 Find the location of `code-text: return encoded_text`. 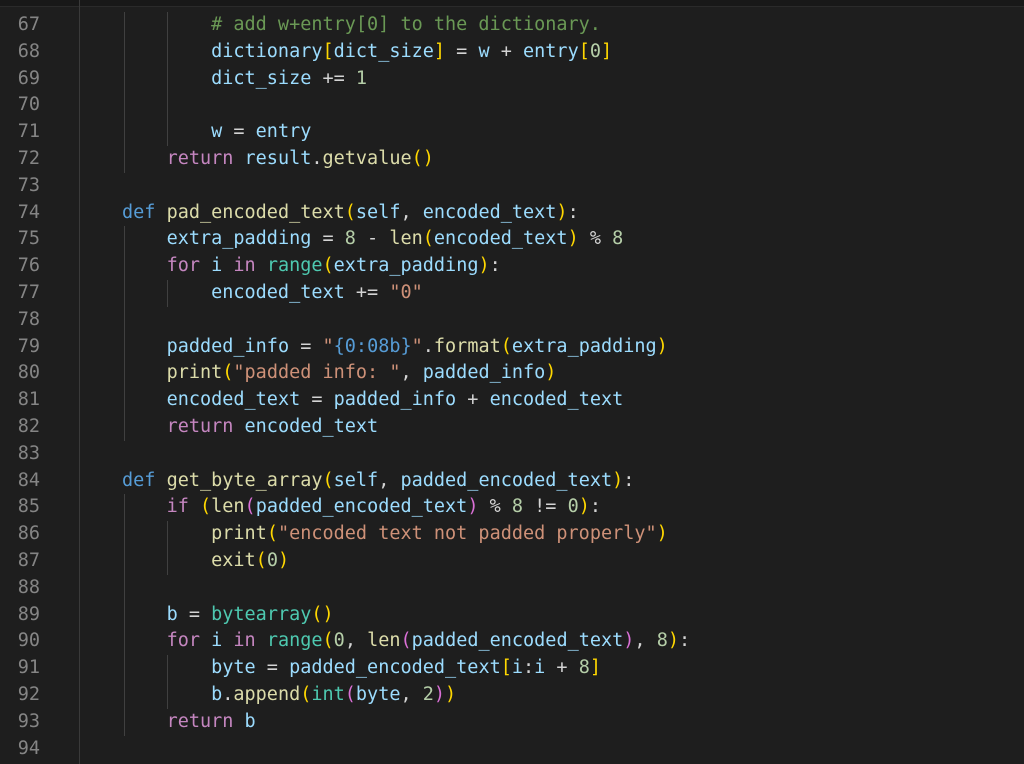

code-text: return encoded_text is located at coordinates (250, 427).